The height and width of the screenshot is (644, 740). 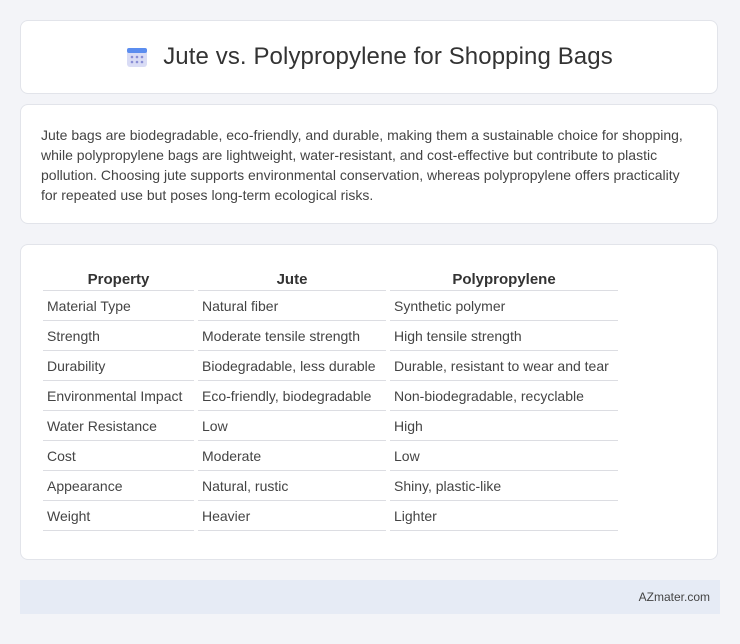 What do you see at coordinates (504, 486) in the screenshot?
I see `table-cell: Shiny, plastic-like` at bounding box center [504, 486].